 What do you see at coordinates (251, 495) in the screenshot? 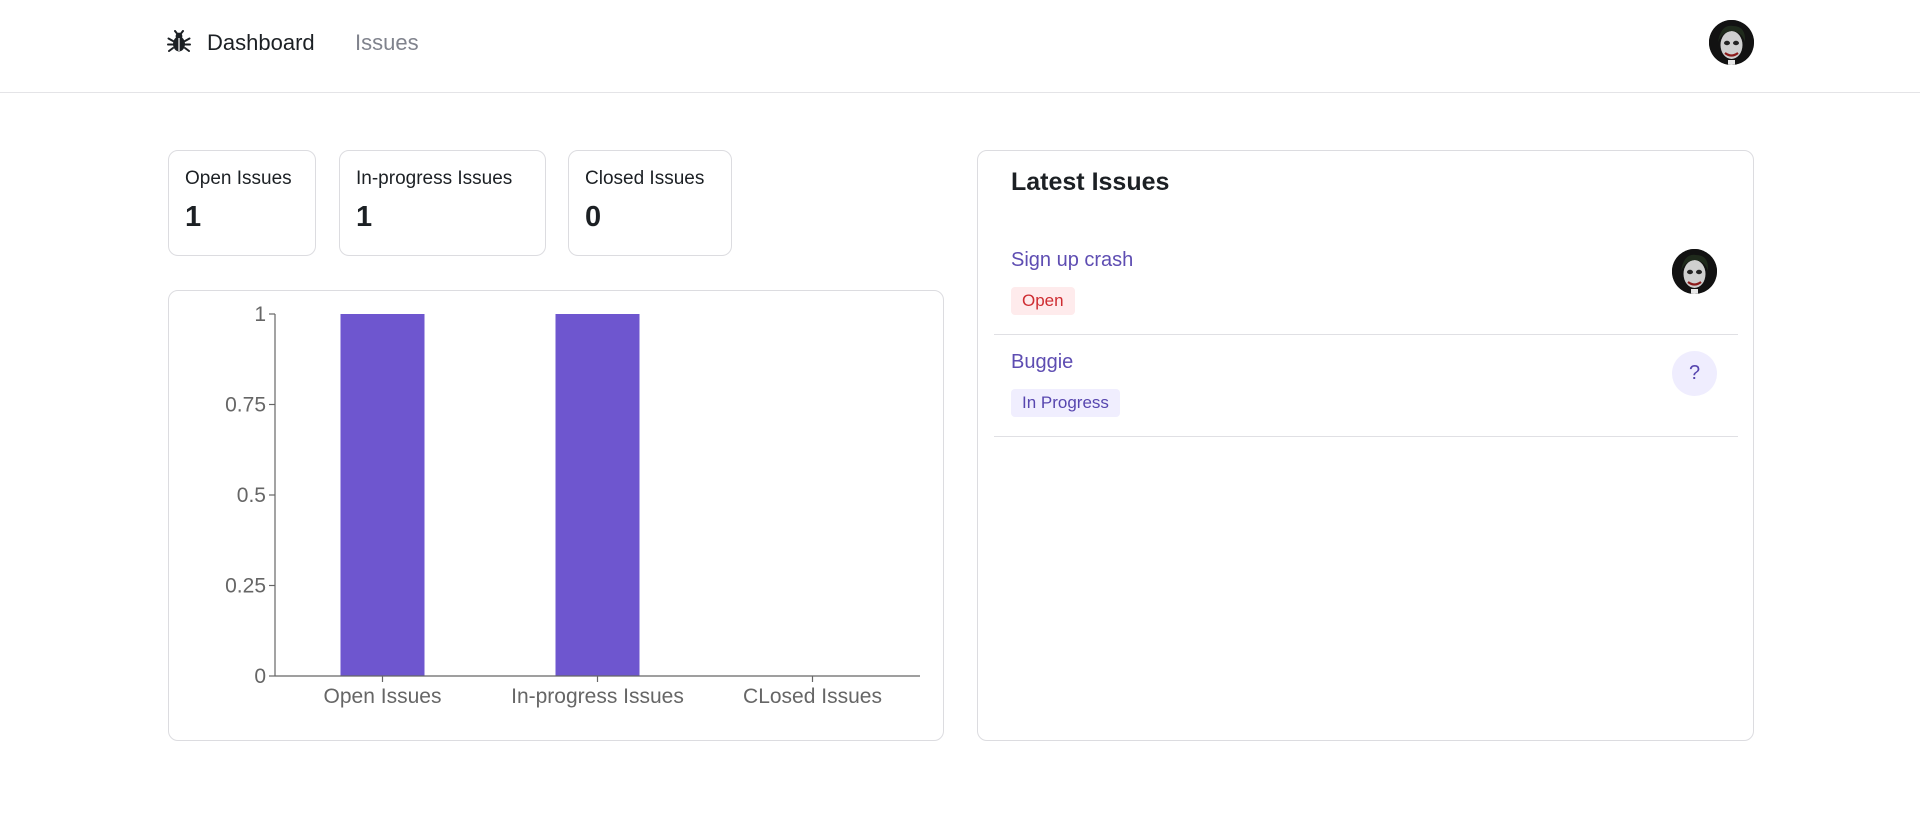
I see `y-tick-label: 0.5` at bounding box center [251, 495].